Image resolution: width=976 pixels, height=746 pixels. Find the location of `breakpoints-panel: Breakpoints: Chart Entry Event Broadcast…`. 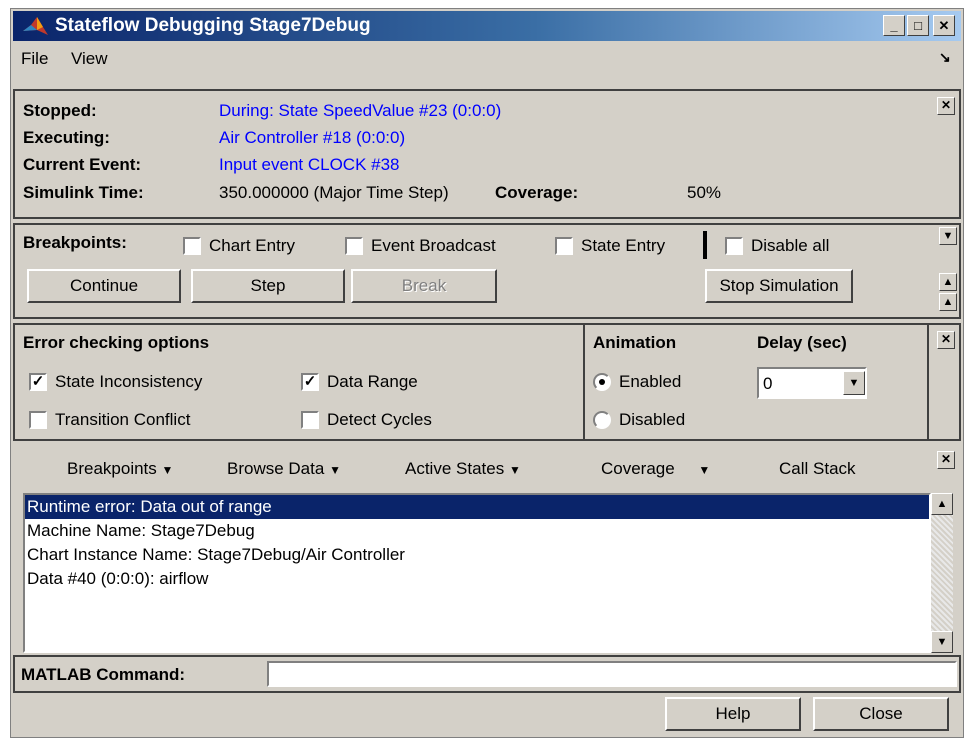

breakpoints-panel: Breakpoints: Chart Entry Event Broadcast… is located at coordinates (487, 271).